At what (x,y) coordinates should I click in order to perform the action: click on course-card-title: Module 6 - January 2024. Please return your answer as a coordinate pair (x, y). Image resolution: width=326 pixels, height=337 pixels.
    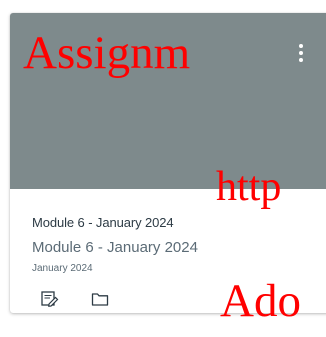
    Looking at the image, I should click on (103, 222).